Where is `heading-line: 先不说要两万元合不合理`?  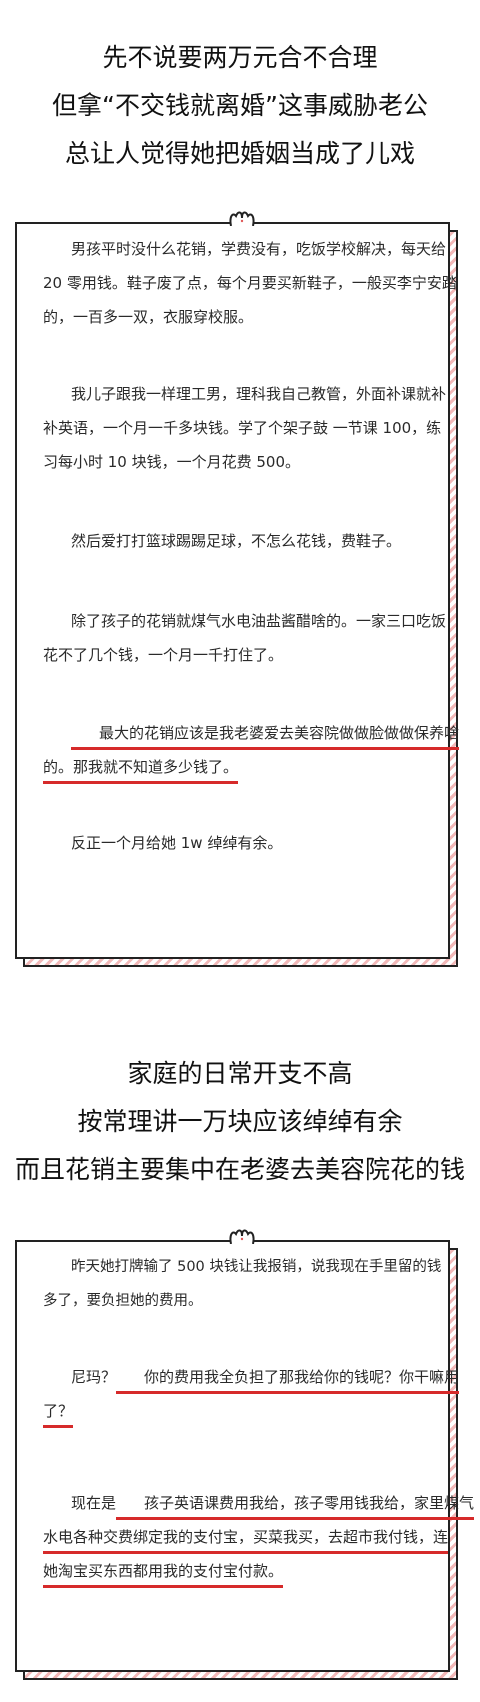 heading-line: 先不说要两万元合不合理 is located at coordinates (240, 57).